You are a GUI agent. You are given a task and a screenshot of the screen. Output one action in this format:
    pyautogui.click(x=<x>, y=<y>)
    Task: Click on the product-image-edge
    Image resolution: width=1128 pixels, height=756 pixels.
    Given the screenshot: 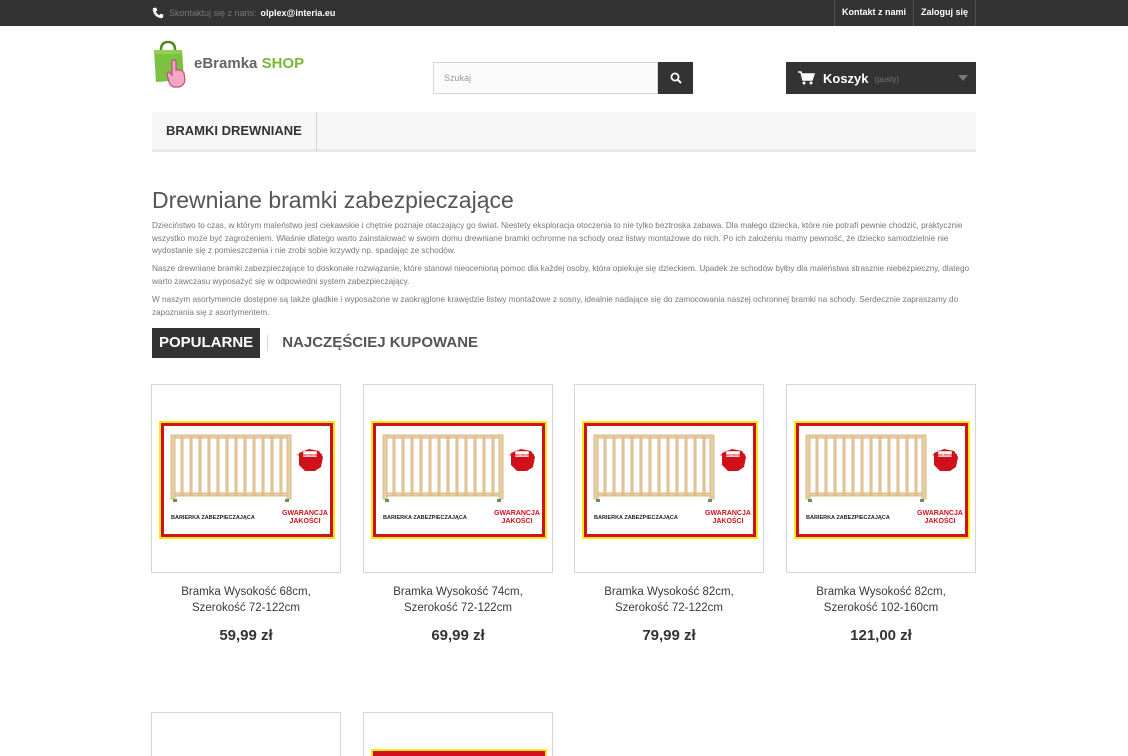 What is the action you would take?
    pyautogui.click(x=459, y=752)
    